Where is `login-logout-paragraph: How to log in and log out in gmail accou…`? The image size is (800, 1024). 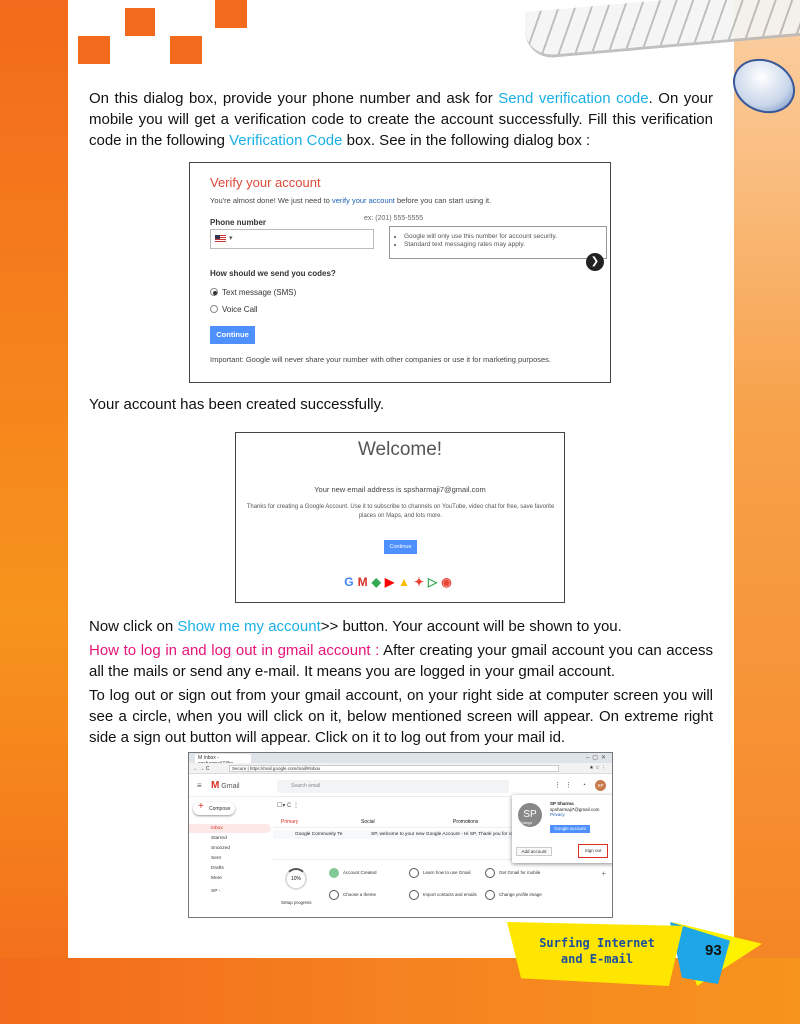
login-logout-paragraph: How to log in and log out in gmail accou… is located at coordinates (401, 661).